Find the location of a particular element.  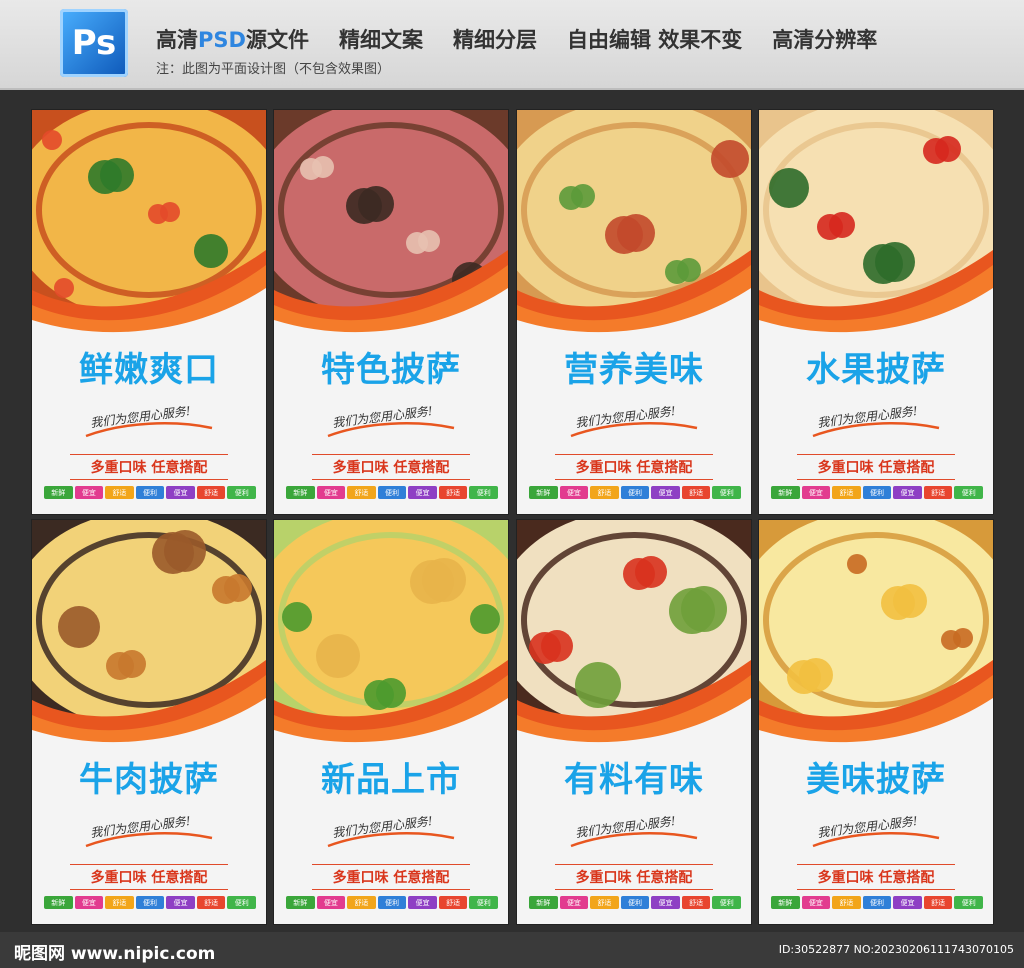

feature-item: 自由编辑 效果不变 is located at coordinates (654, 40).